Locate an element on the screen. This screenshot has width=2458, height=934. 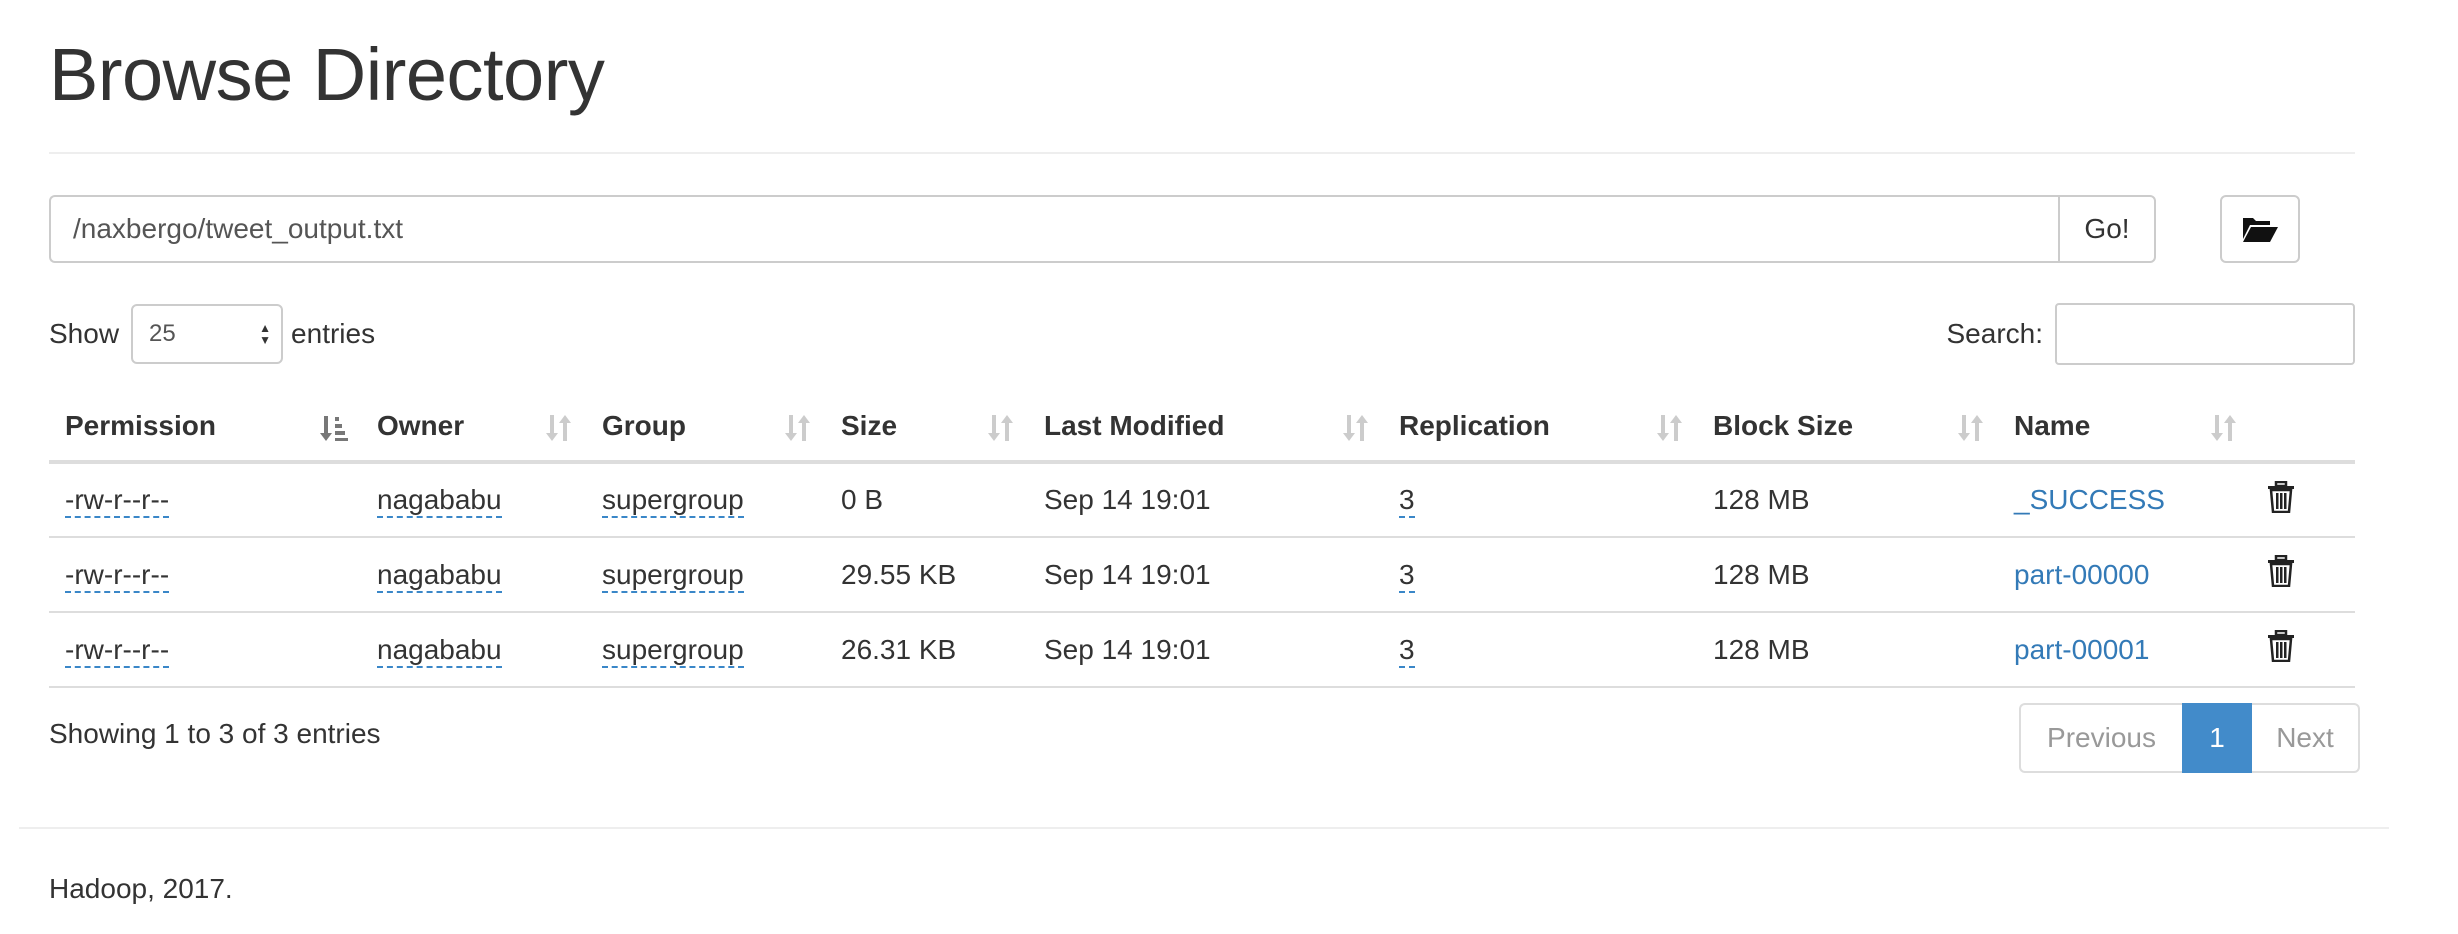
column-header-name: Name is located at coordinates (2124, 428).